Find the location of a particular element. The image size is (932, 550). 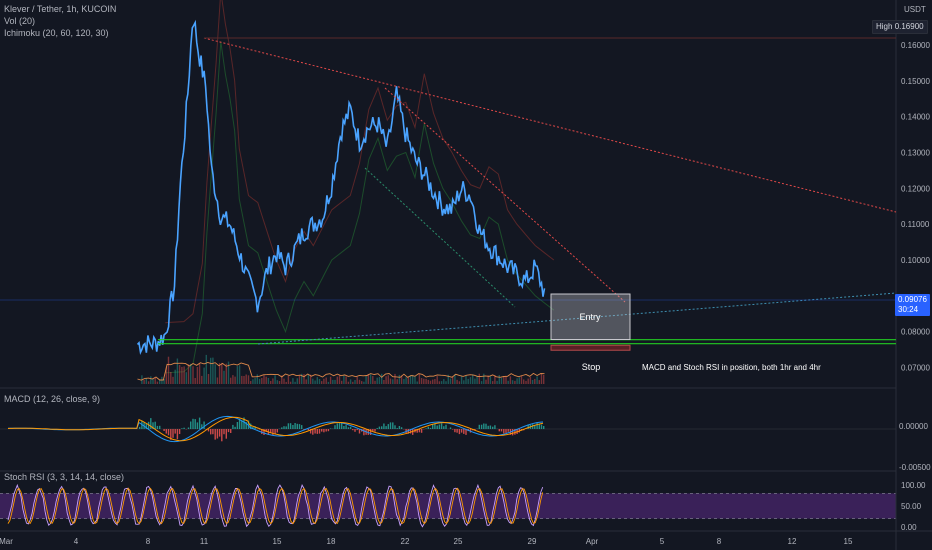

macd-pane is located at coordinates (448, 429).